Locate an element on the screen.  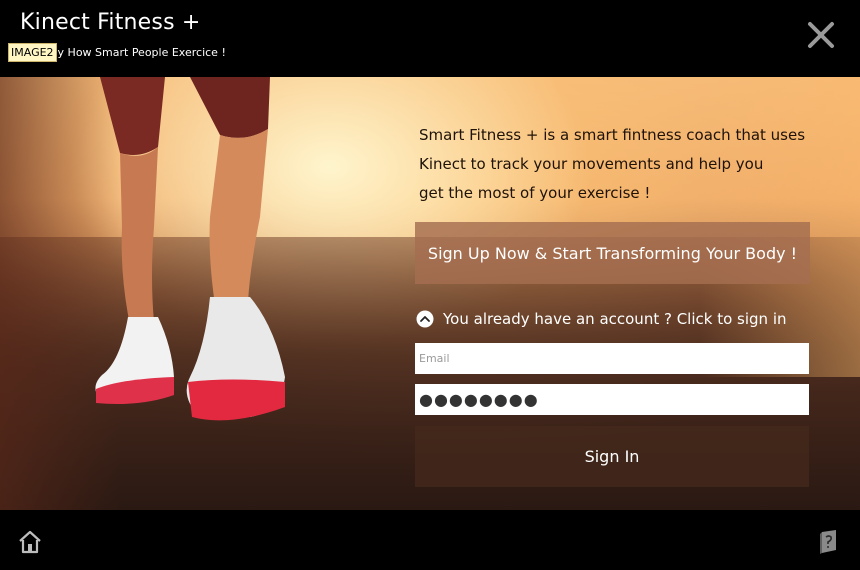
bottom-bar is located at coordinates (430, 540).